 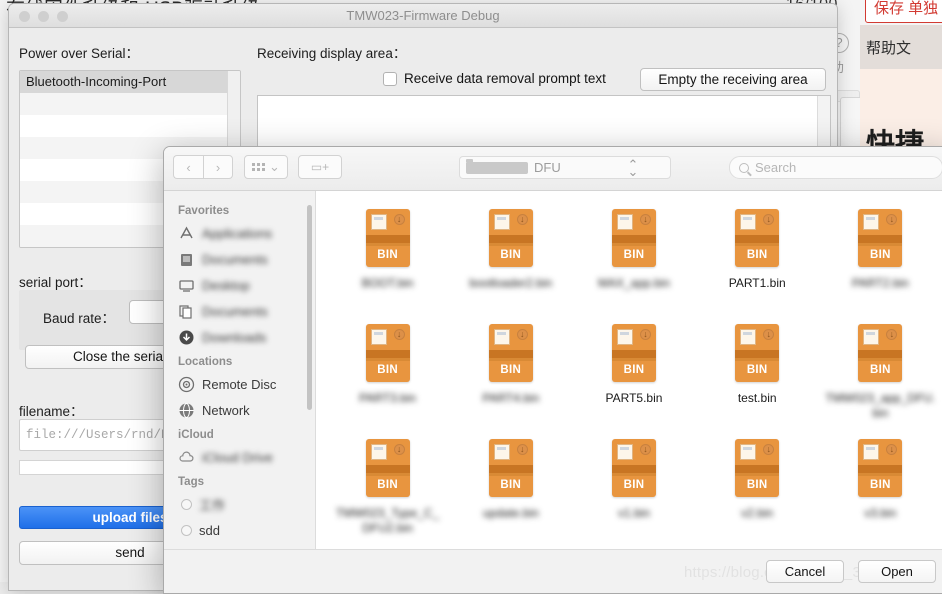 I want to click on sidebar-item-icloud-drive: iCloud Drive, so click(x=239, y=457).